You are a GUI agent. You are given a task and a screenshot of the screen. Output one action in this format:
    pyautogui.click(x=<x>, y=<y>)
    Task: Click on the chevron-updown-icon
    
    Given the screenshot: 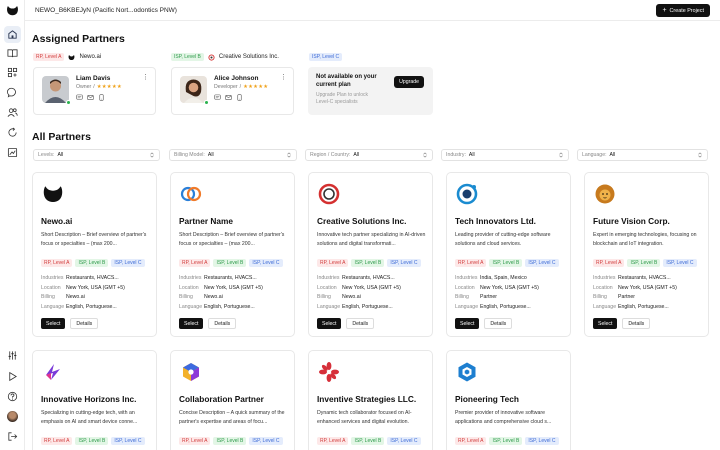 What is the action you would take?
    pyautogui.click(x=700, y=155)
    